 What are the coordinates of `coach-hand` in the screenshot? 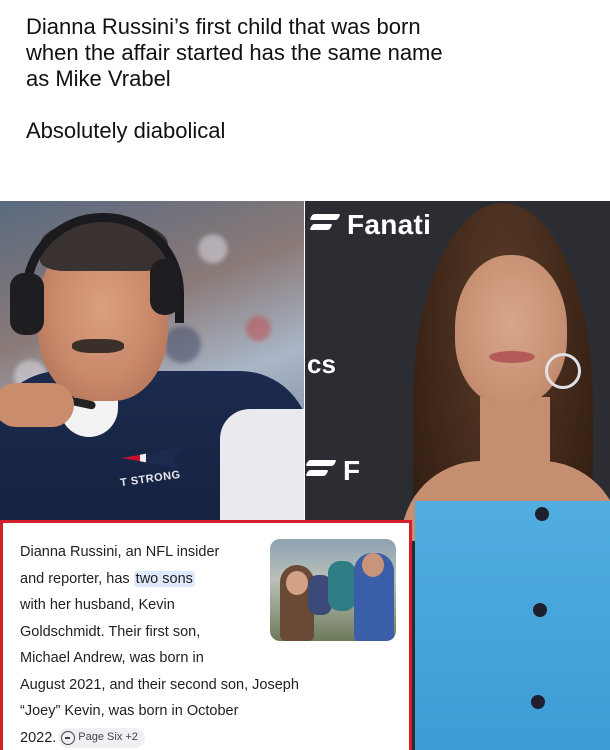 It's located at (37, 405).